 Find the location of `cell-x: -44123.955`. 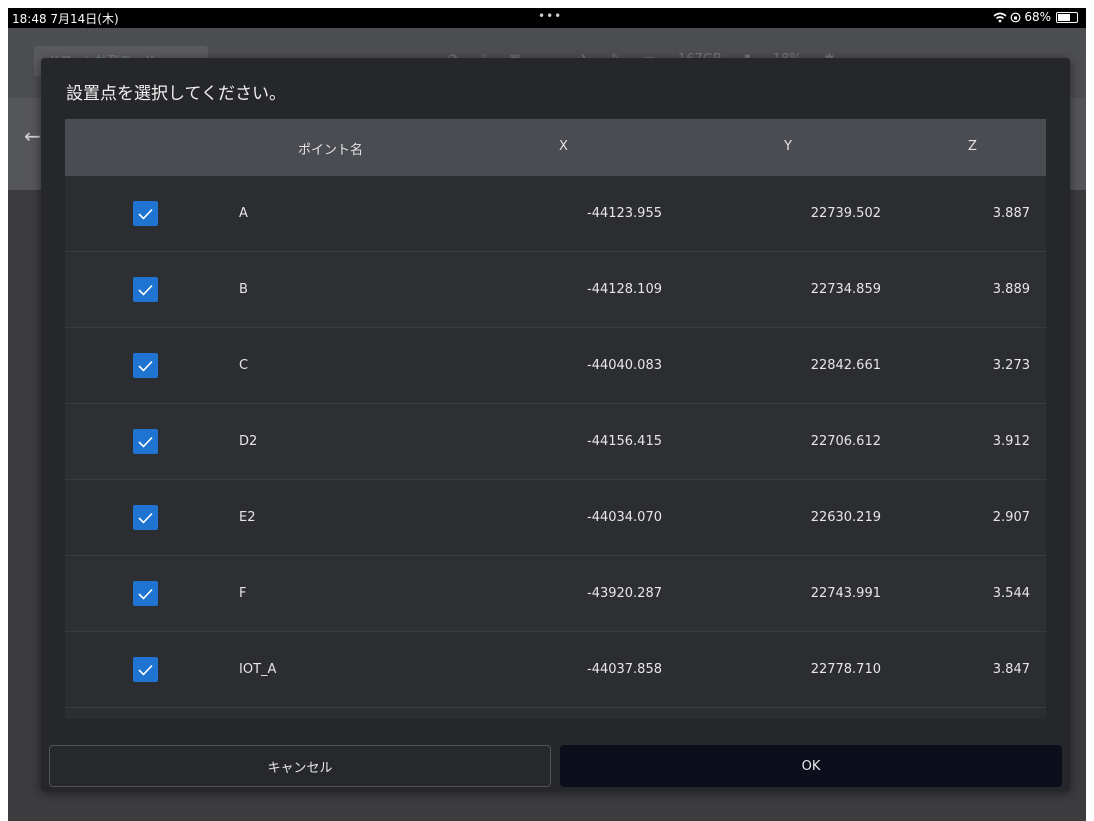

cell-x: -44123.955 is located at coordinates (624, 213).